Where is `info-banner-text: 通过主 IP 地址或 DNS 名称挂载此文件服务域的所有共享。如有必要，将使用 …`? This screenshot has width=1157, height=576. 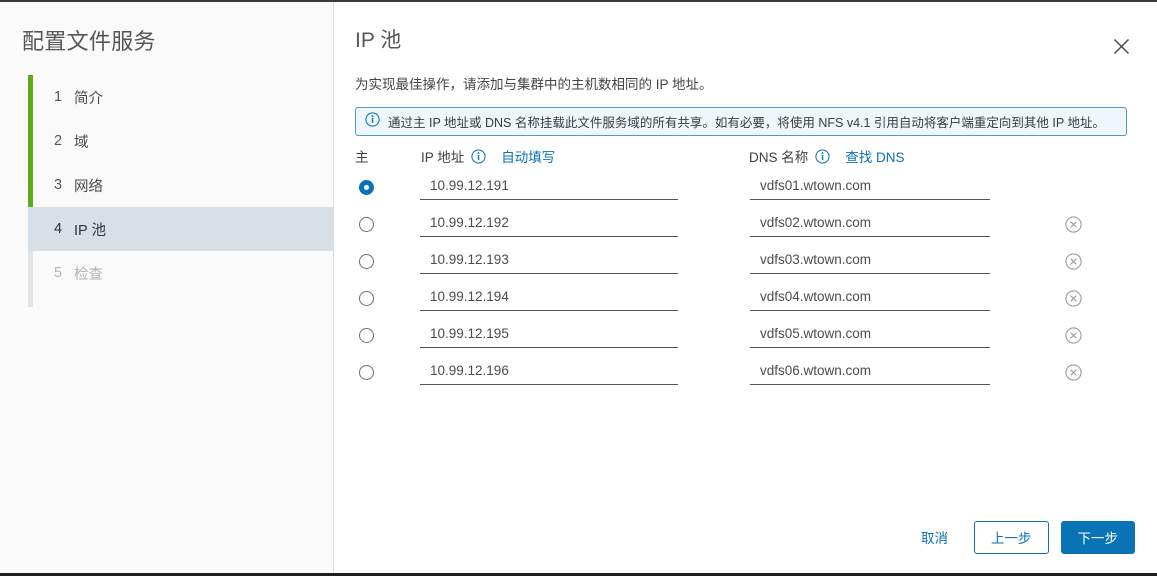 info-banner-text: 通过主 IP 地址或 DNS 名称挂载此文件服务域的所有共享。如有必要，将使用 … is located at coordinates (746, 123).